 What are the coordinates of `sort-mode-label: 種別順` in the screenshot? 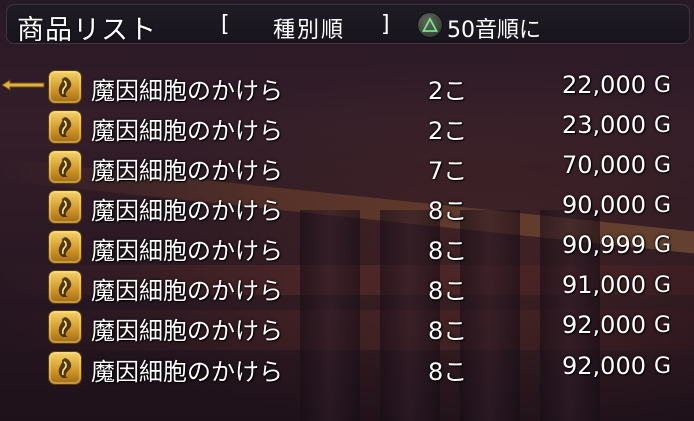 It's located at (309, 30).